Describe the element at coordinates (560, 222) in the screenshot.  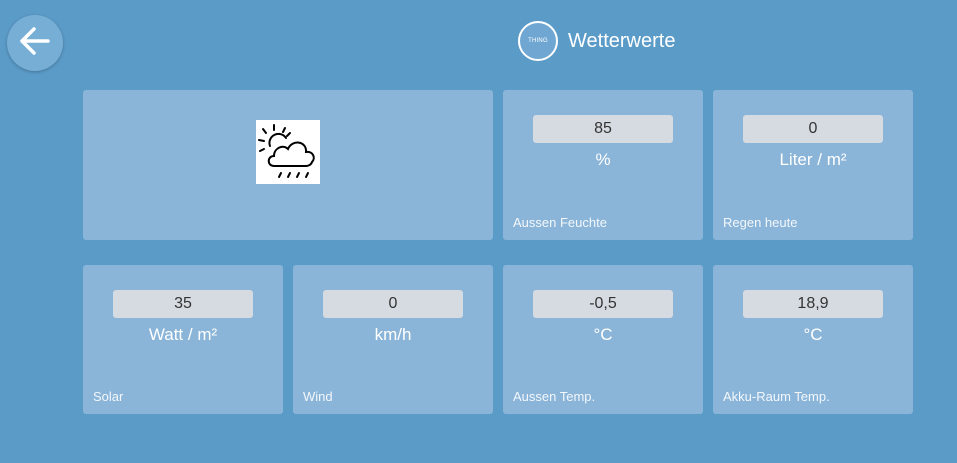
I see `tile-caption: Aussen Feuchte` at that location.